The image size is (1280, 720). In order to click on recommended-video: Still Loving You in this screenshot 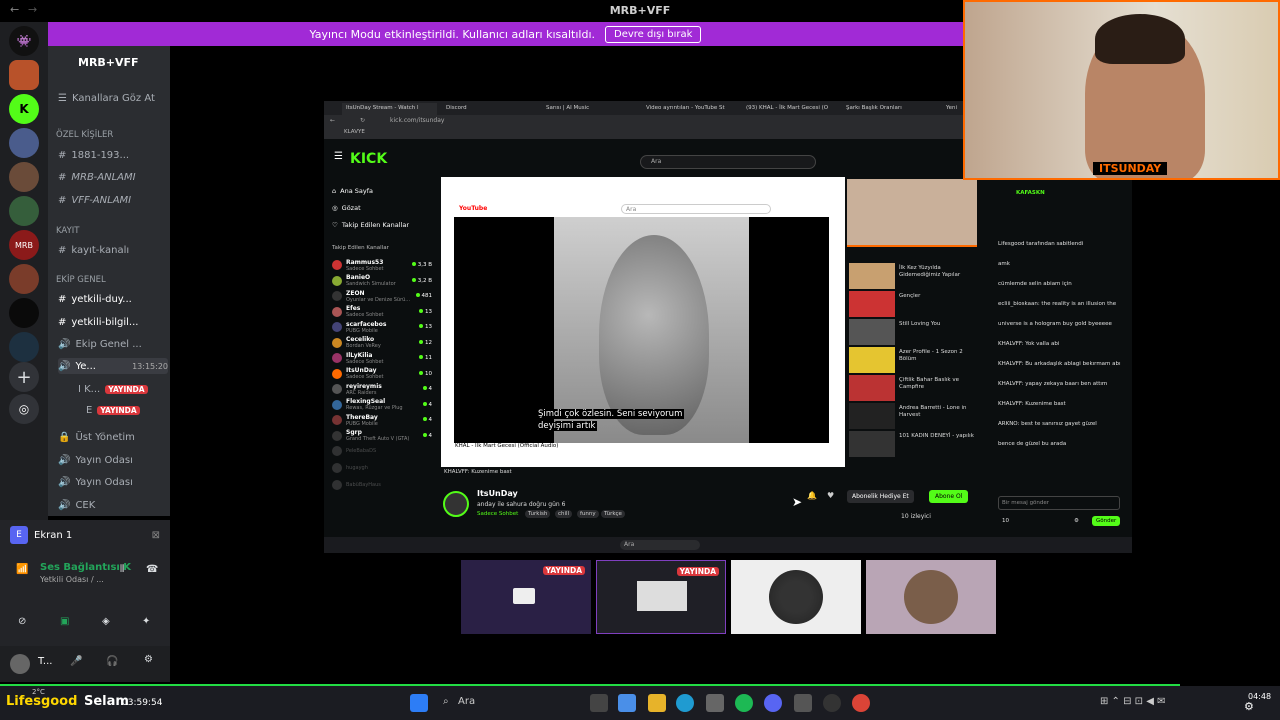, I will do `click(914, 334)`.